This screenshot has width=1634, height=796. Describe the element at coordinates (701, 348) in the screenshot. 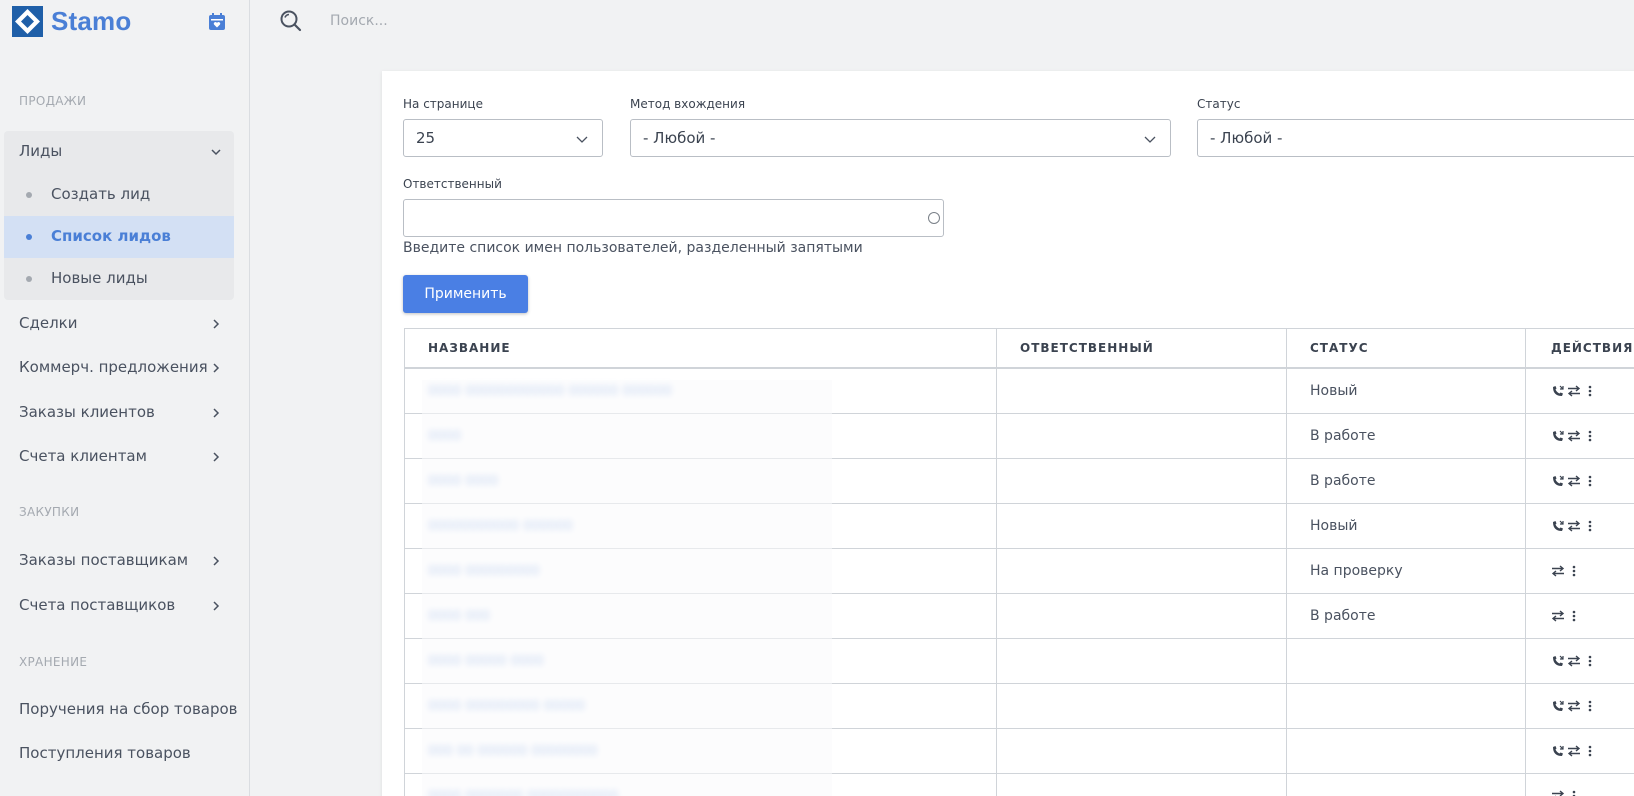

I see `column-header-name: НАЗВАНИЕ` at that location.